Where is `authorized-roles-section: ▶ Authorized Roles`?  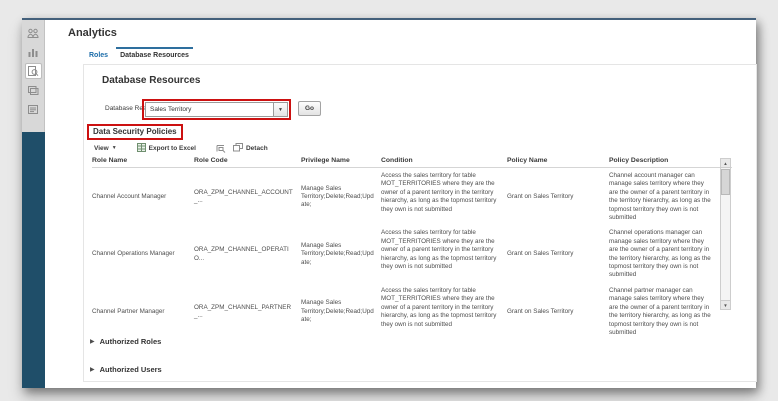 authorized-roles-section: ▶ Authorized Roles is located at coordinates (125, 341).